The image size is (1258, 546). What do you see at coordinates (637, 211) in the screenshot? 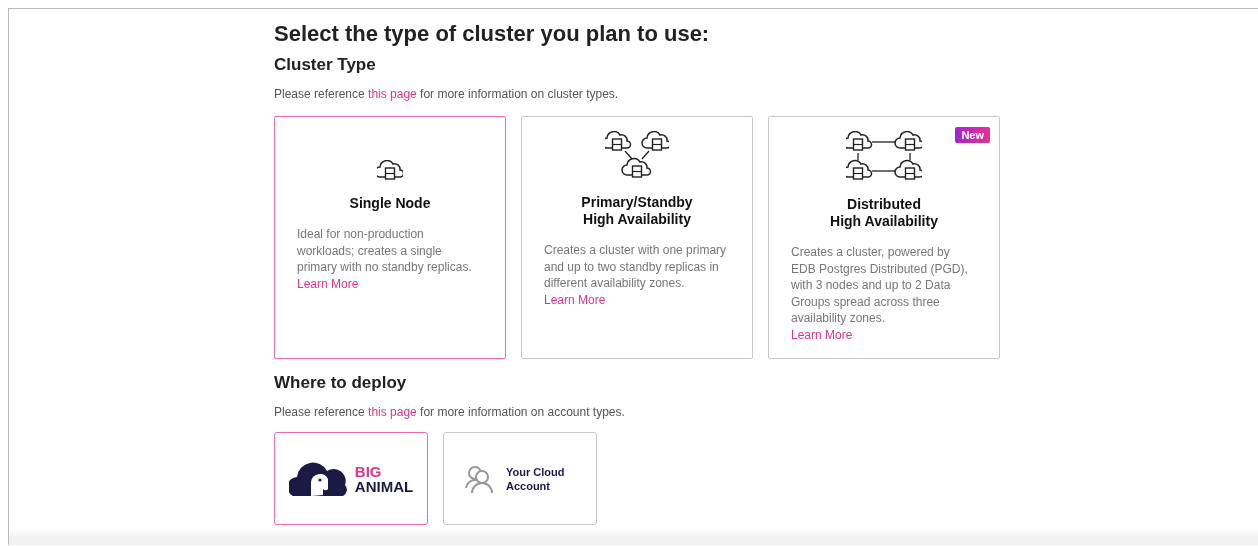
I see `card-title: Primary/Standby High Availability` at bounding box center [637, 211].